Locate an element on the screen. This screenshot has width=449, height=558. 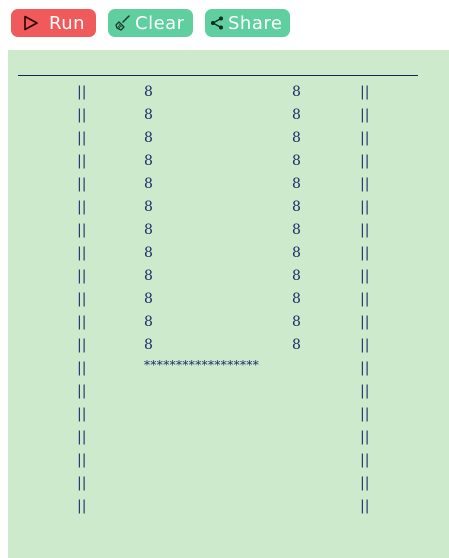
share-button: Share is located at coordinates (247, 23).